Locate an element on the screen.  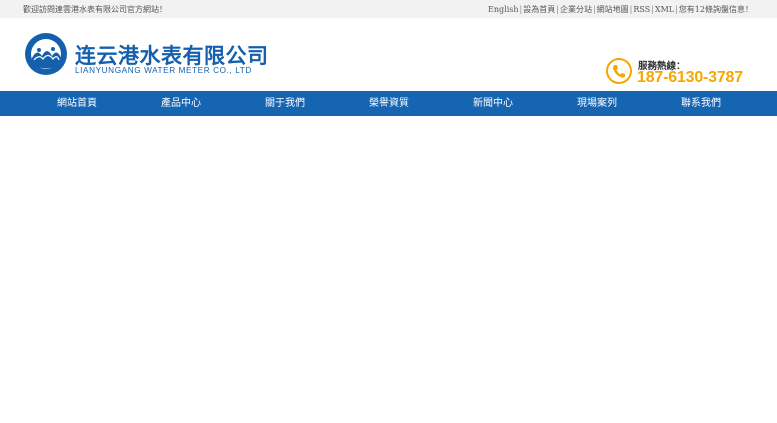
link-set-homepage: 設為首頁 is located at coordinates (539, 9).